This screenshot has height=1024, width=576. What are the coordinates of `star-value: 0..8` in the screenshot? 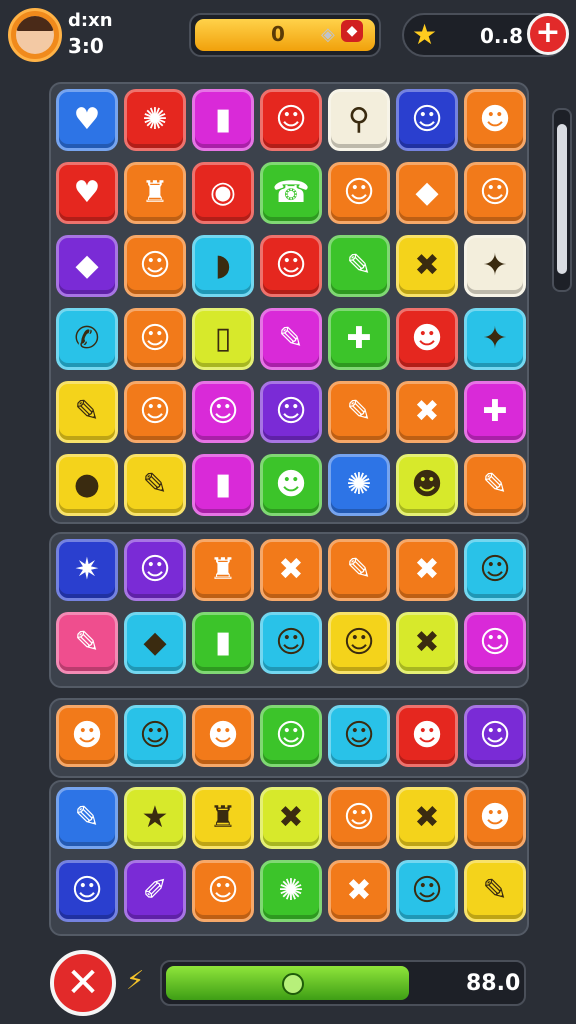 It's located at (502, 36).